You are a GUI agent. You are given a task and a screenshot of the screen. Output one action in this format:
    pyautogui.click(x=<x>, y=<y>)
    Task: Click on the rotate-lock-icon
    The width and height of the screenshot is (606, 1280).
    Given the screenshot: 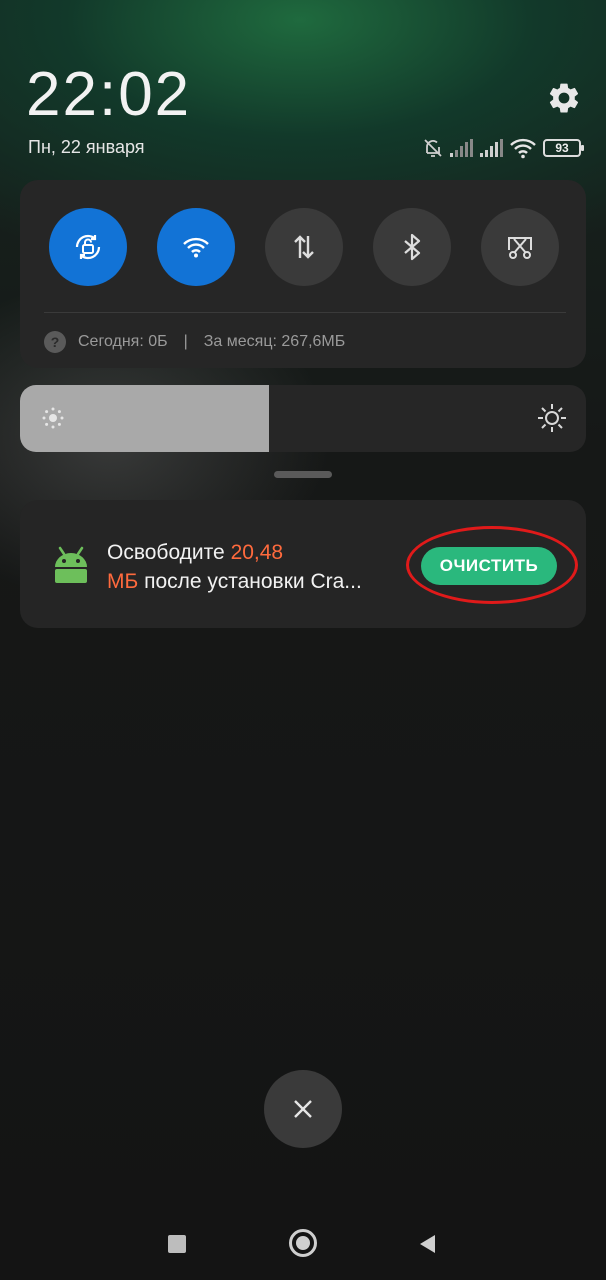 What is the action you would take?
    pyautogui.click(x=88, y=247)
    